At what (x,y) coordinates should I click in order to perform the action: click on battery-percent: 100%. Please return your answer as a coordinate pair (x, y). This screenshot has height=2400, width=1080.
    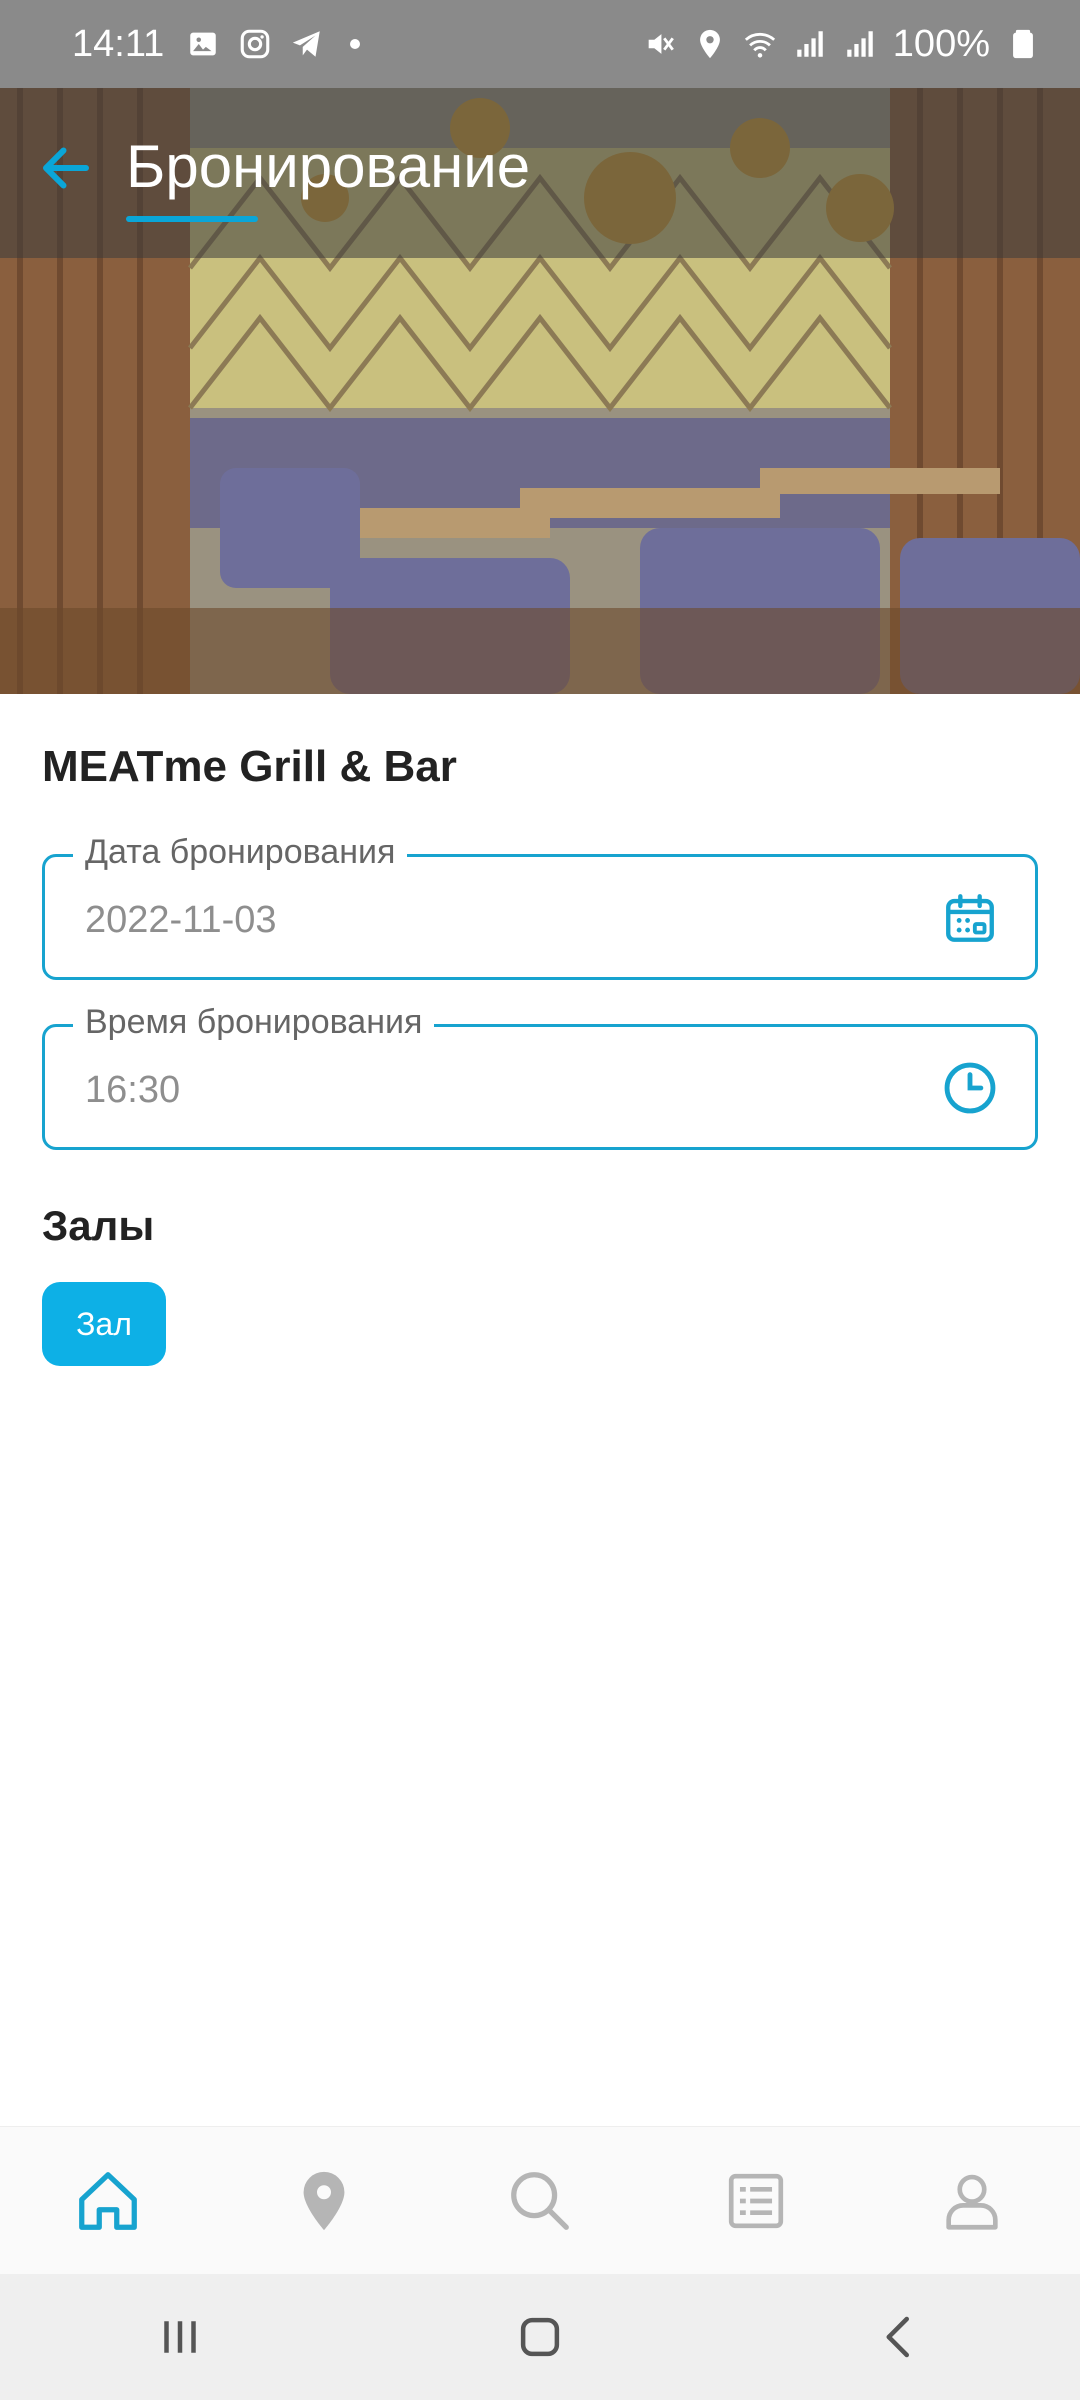
    Looking at the image, I should click on (941, 43).